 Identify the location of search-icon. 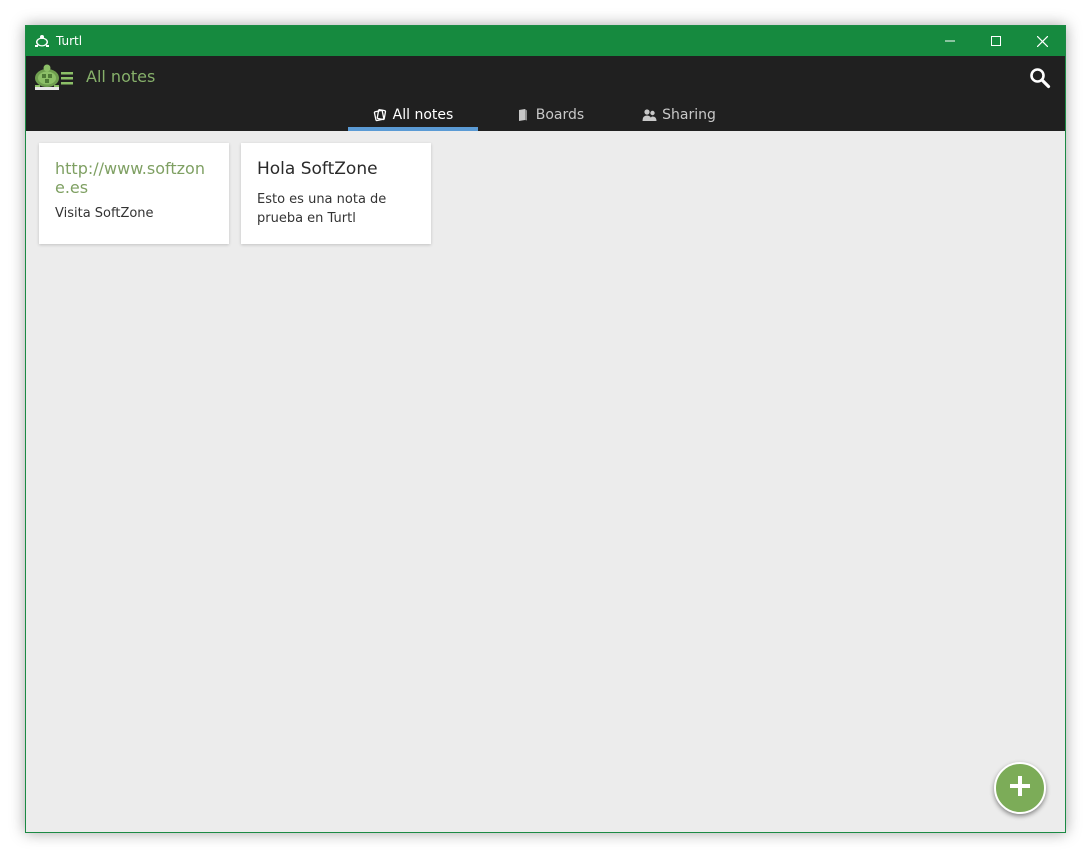
(1040, 78).